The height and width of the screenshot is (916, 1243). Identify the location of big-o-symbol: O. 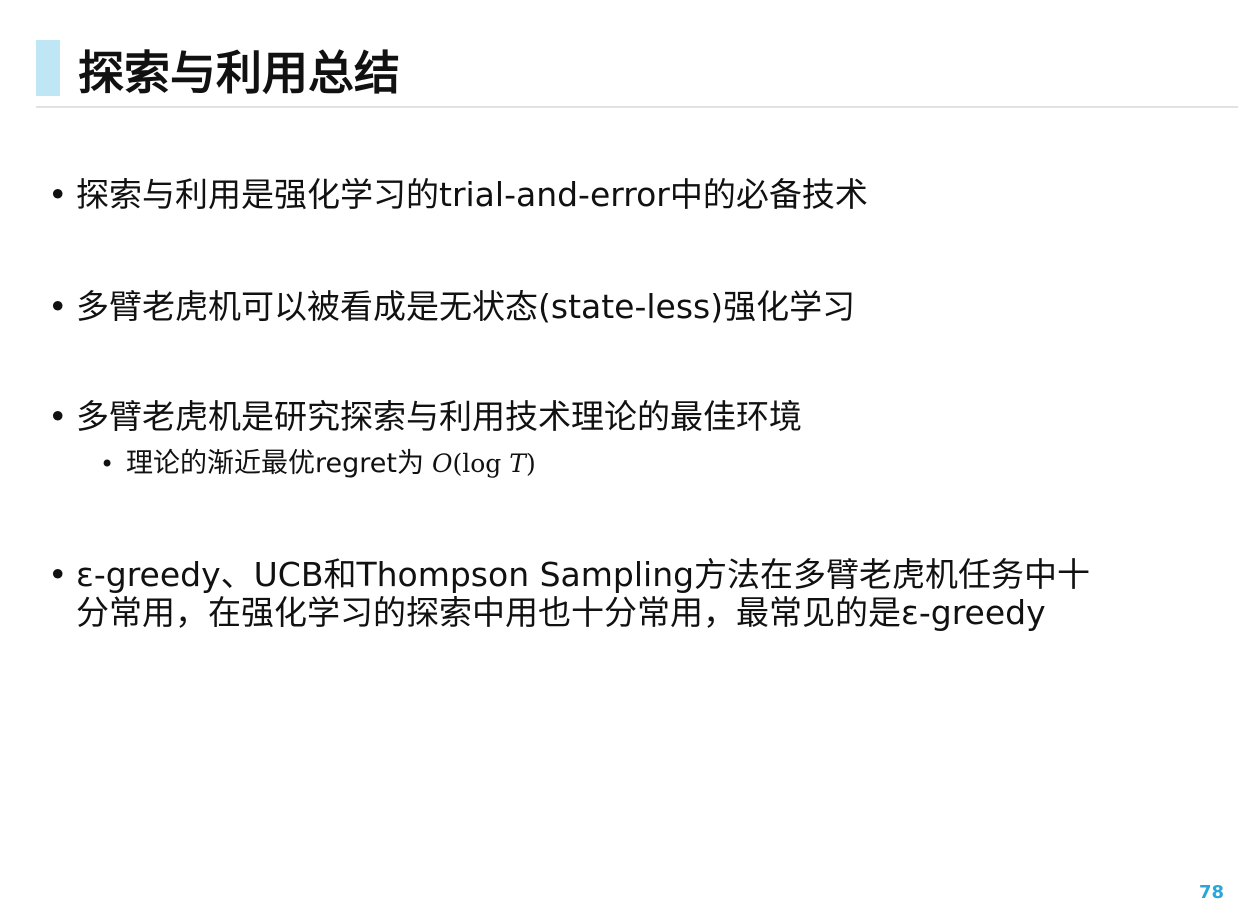
(442, 463).